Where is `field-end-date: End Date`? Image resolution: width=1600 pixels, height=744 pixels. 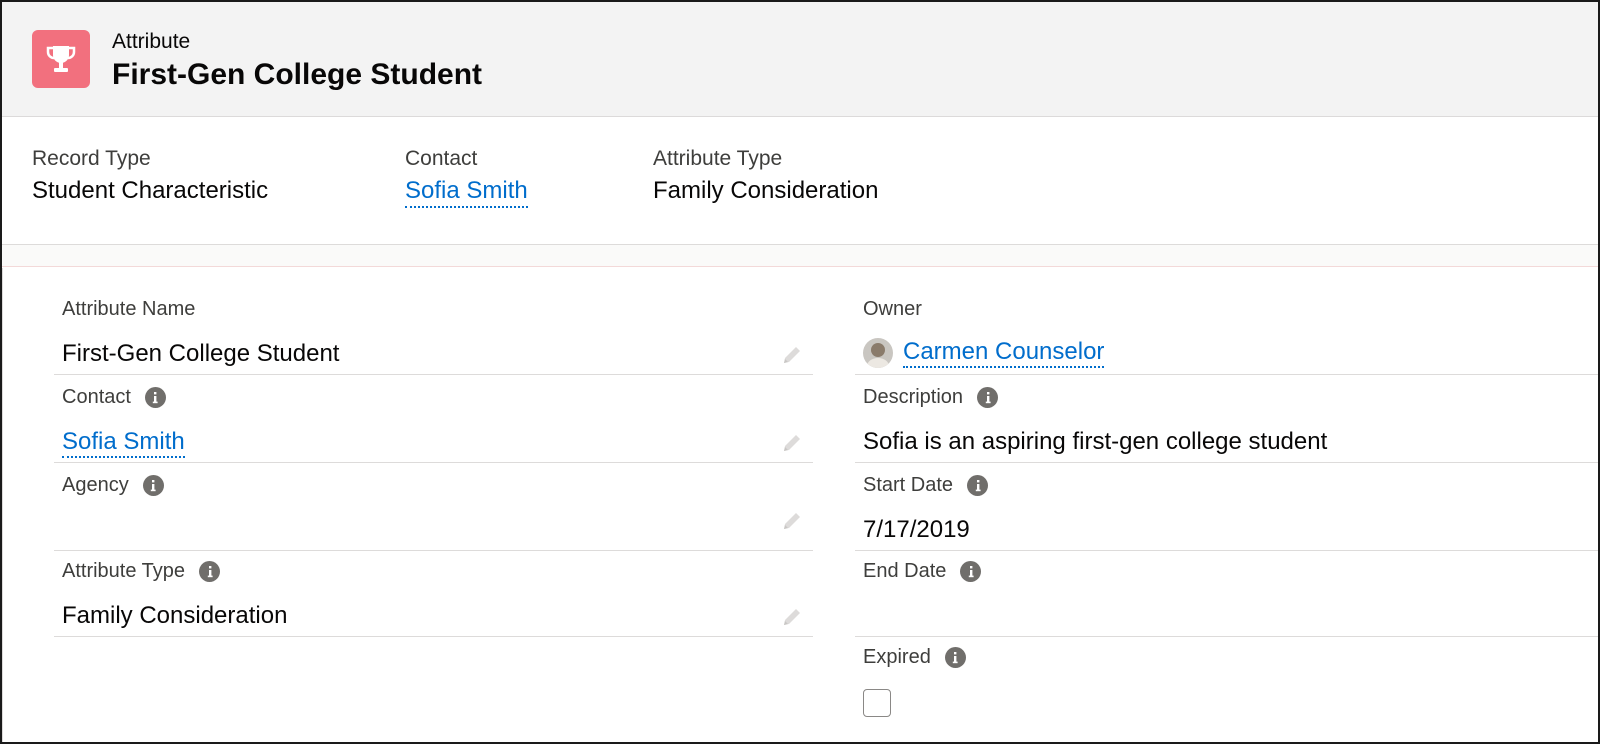 field-end-date: End Date is located at coordinates (1226, 593).